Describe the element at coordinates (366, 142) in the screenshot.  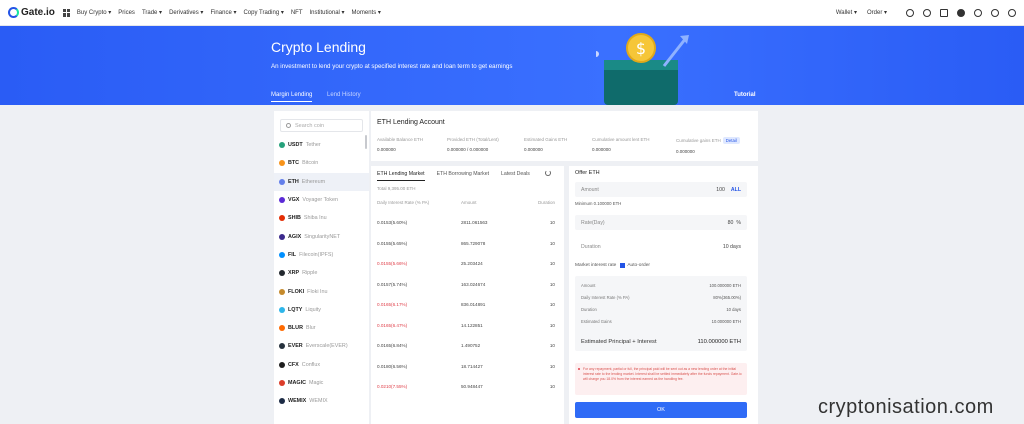
I see `sidebar-scrollbar` at that location.